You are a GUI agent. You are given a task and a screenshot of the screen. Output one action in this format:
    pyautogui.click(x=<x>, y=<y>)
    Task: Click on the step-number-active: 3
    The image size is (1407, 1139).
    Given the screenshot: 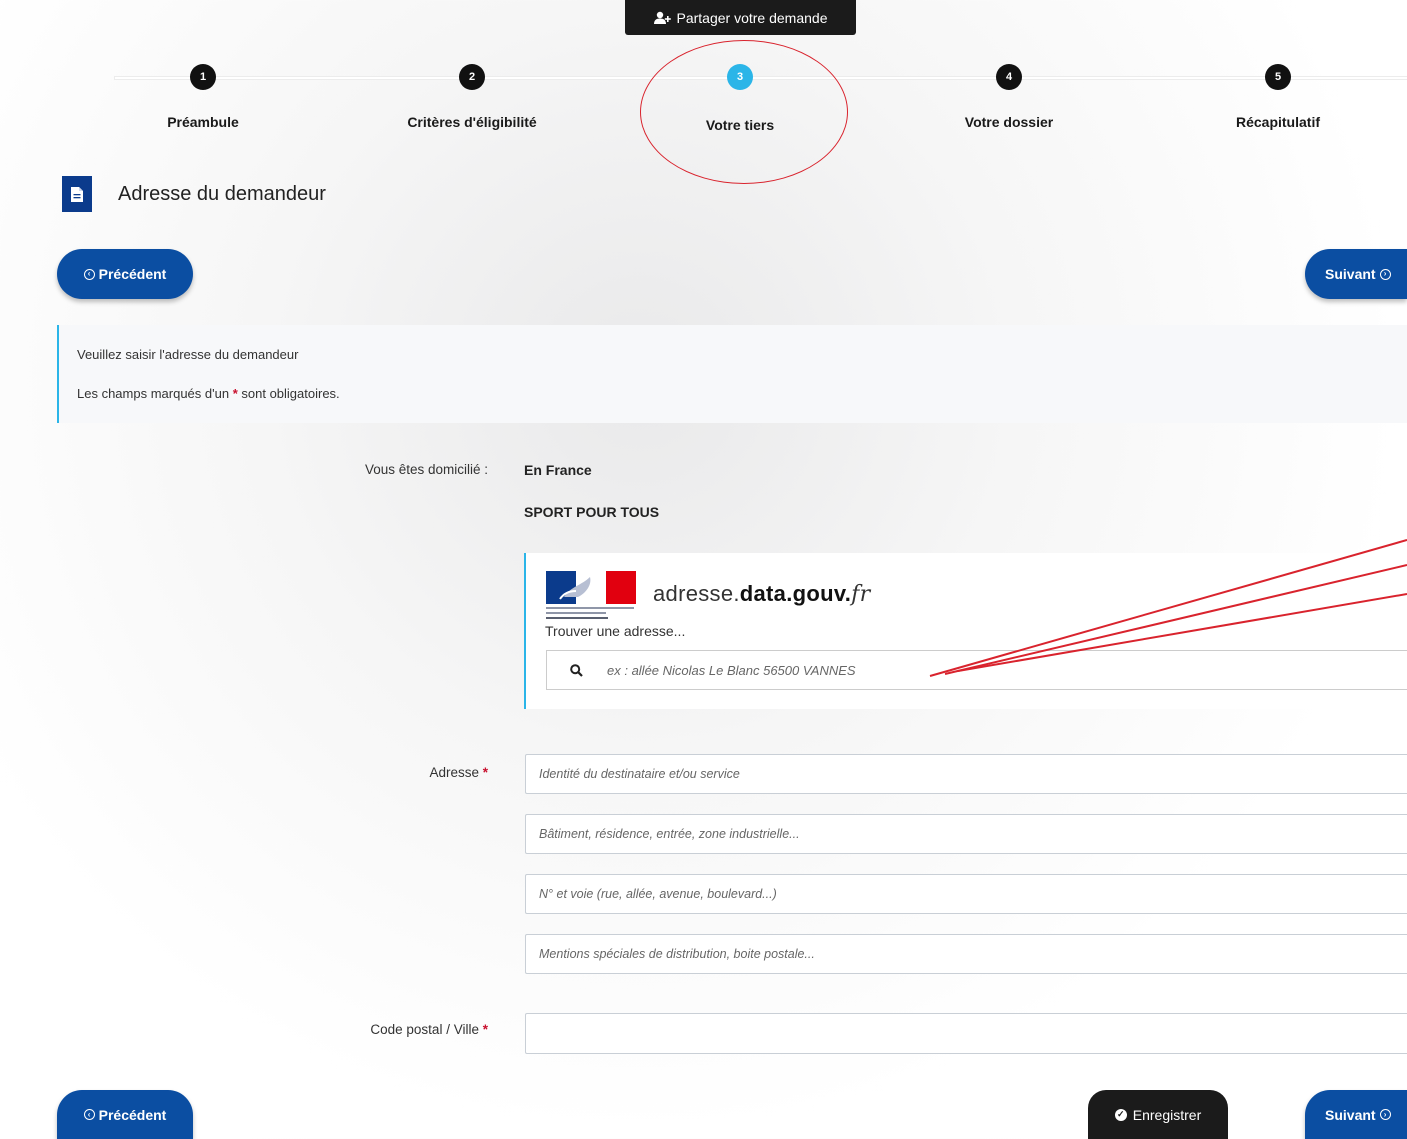 What is the action you would take?
    pyautogui.click(x=740, y=77)
    